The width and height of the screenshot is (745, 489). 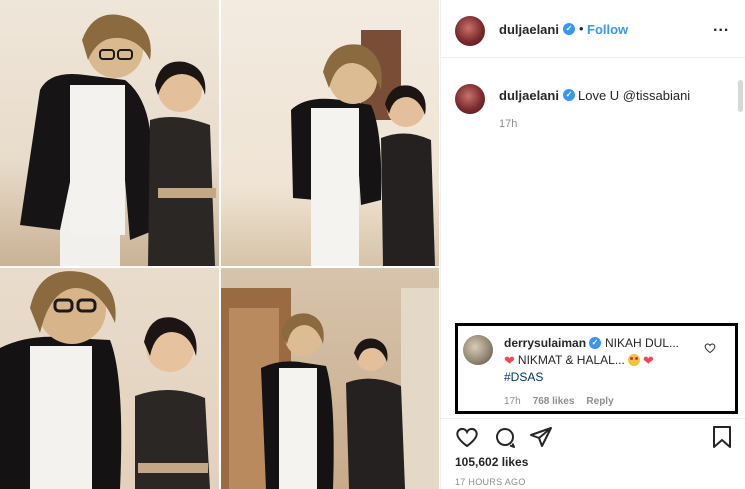 I want to click on post-likes-count: 105,602 likes, so click(x=491, y=462).